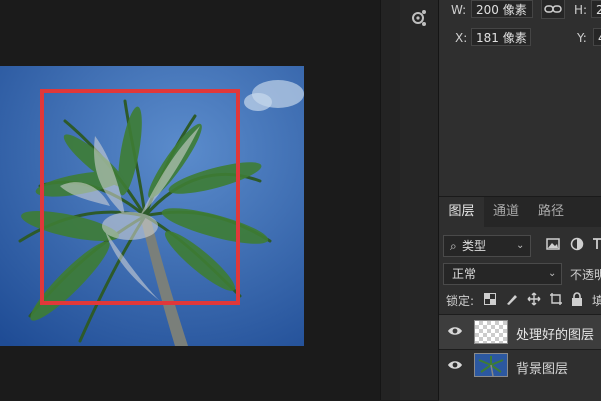  I want to click on layer-filter-dropdown: ⌕ 类型 ⌄, so click(487, 246).